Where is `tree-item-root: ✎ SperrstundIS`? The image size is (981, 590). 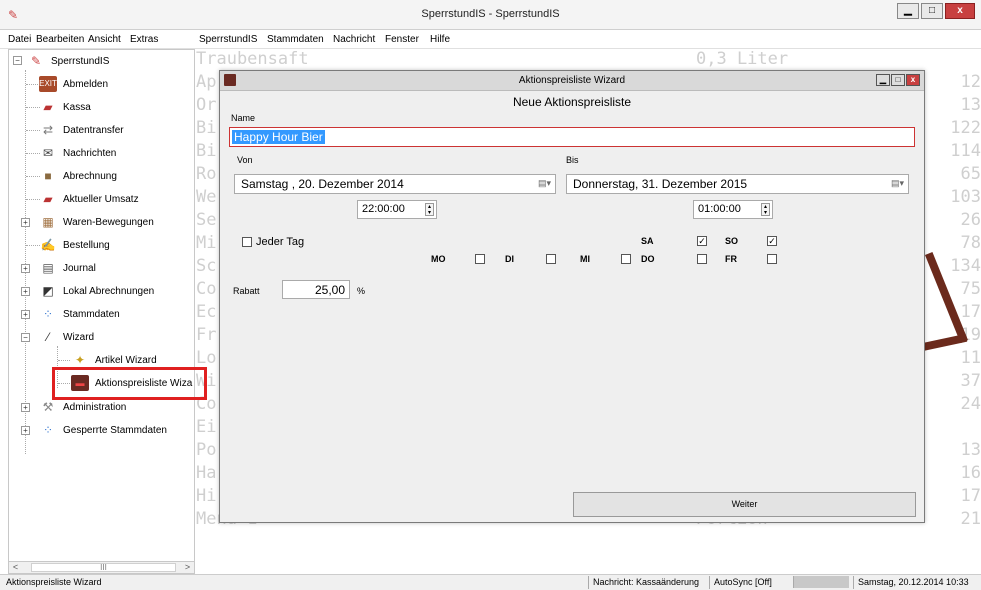
tree-item-root: ✎ SperrstundIS is located at coordinates (68, 61).